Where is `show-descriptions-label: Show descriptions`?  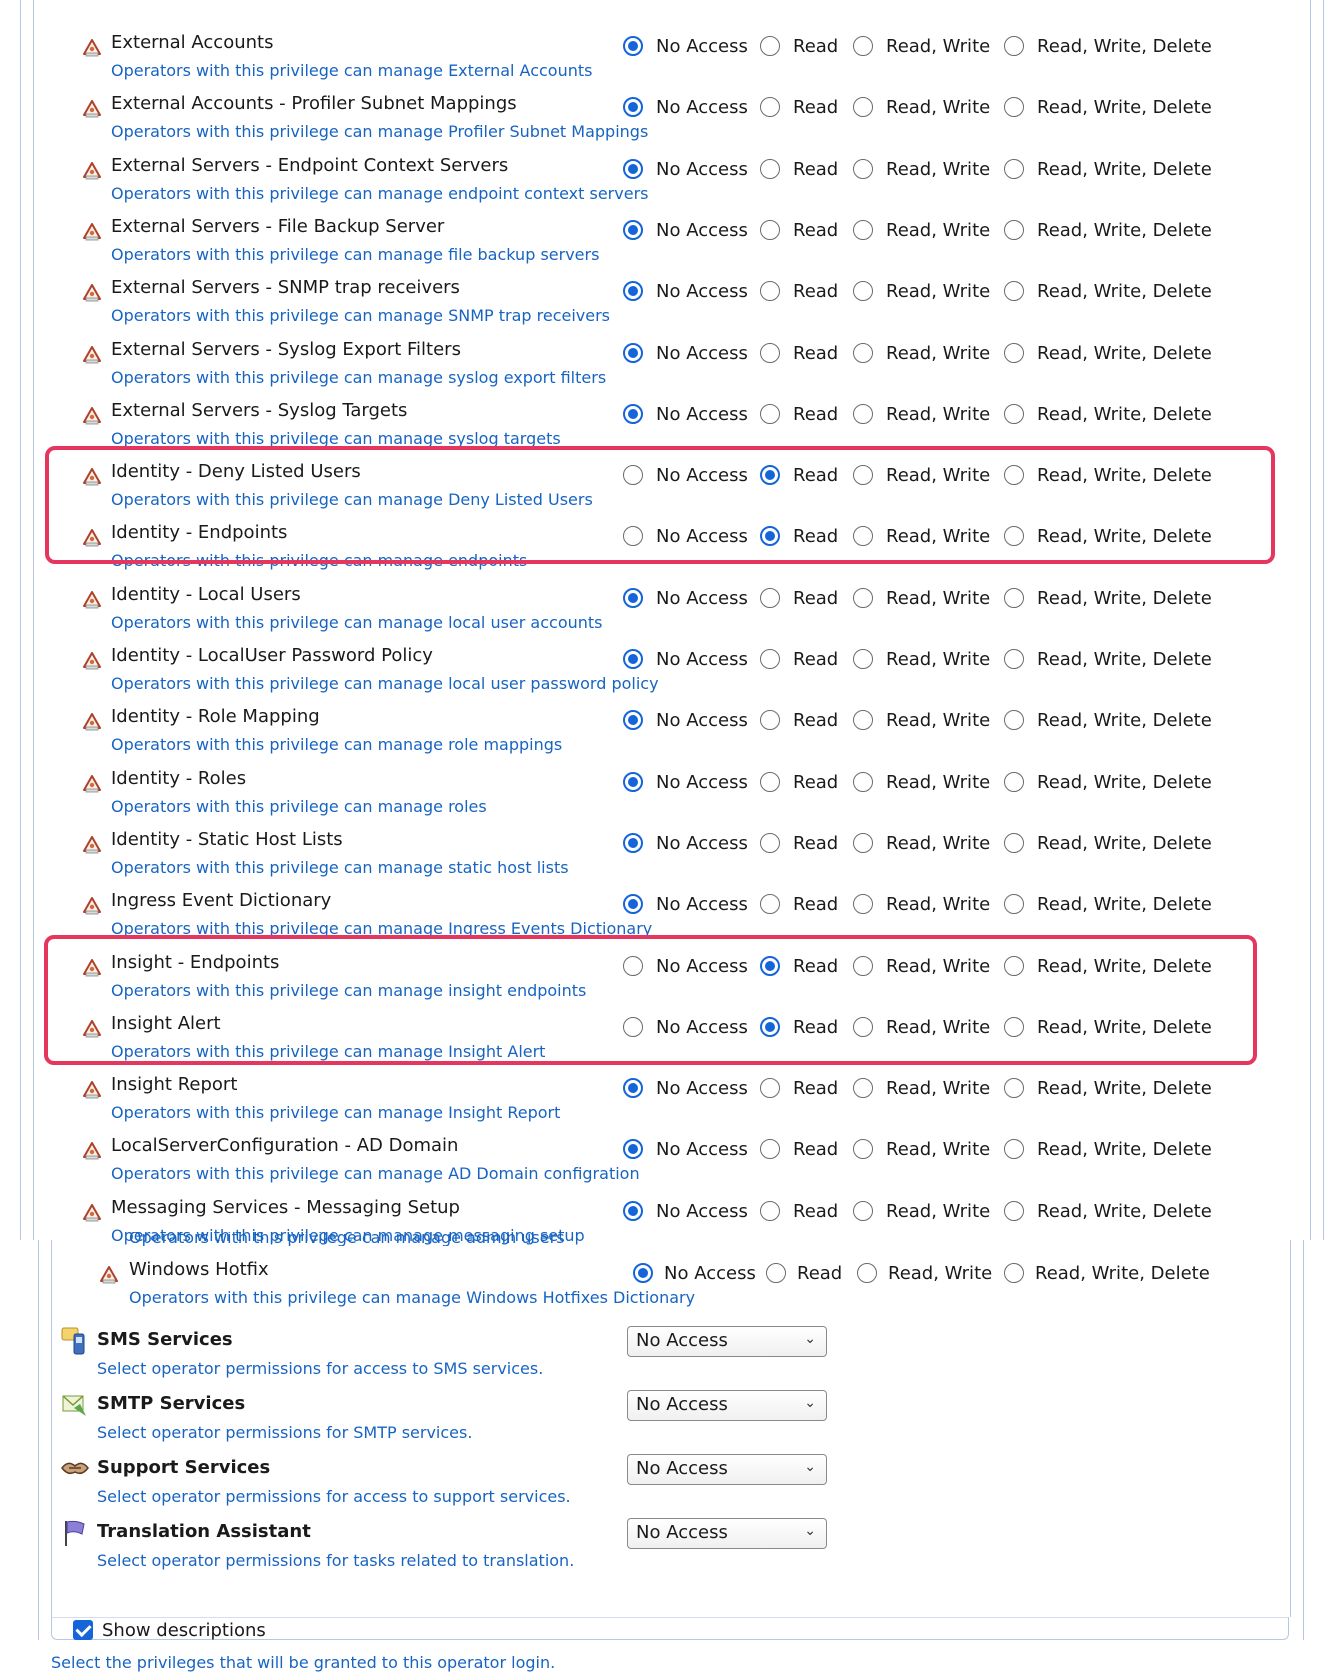 show-descriptions-label: Show descriptions is located at coordinates (184, 1630).